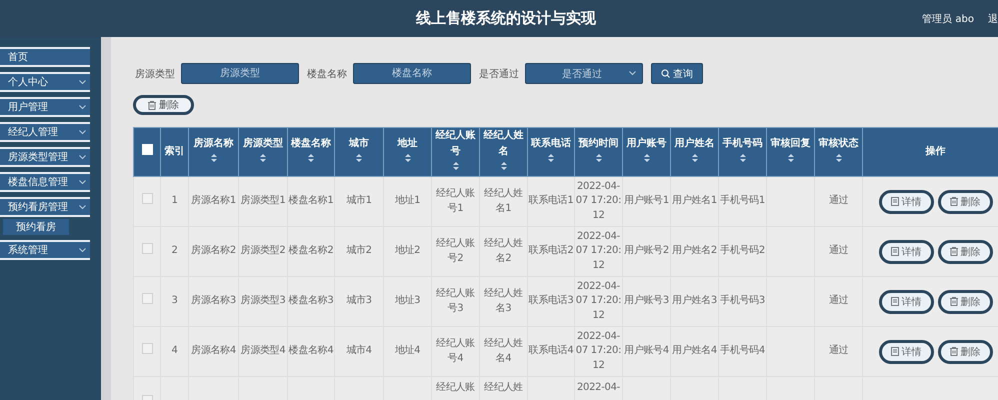  I want to click on header-cell: 用户账号, so click(646, 152).